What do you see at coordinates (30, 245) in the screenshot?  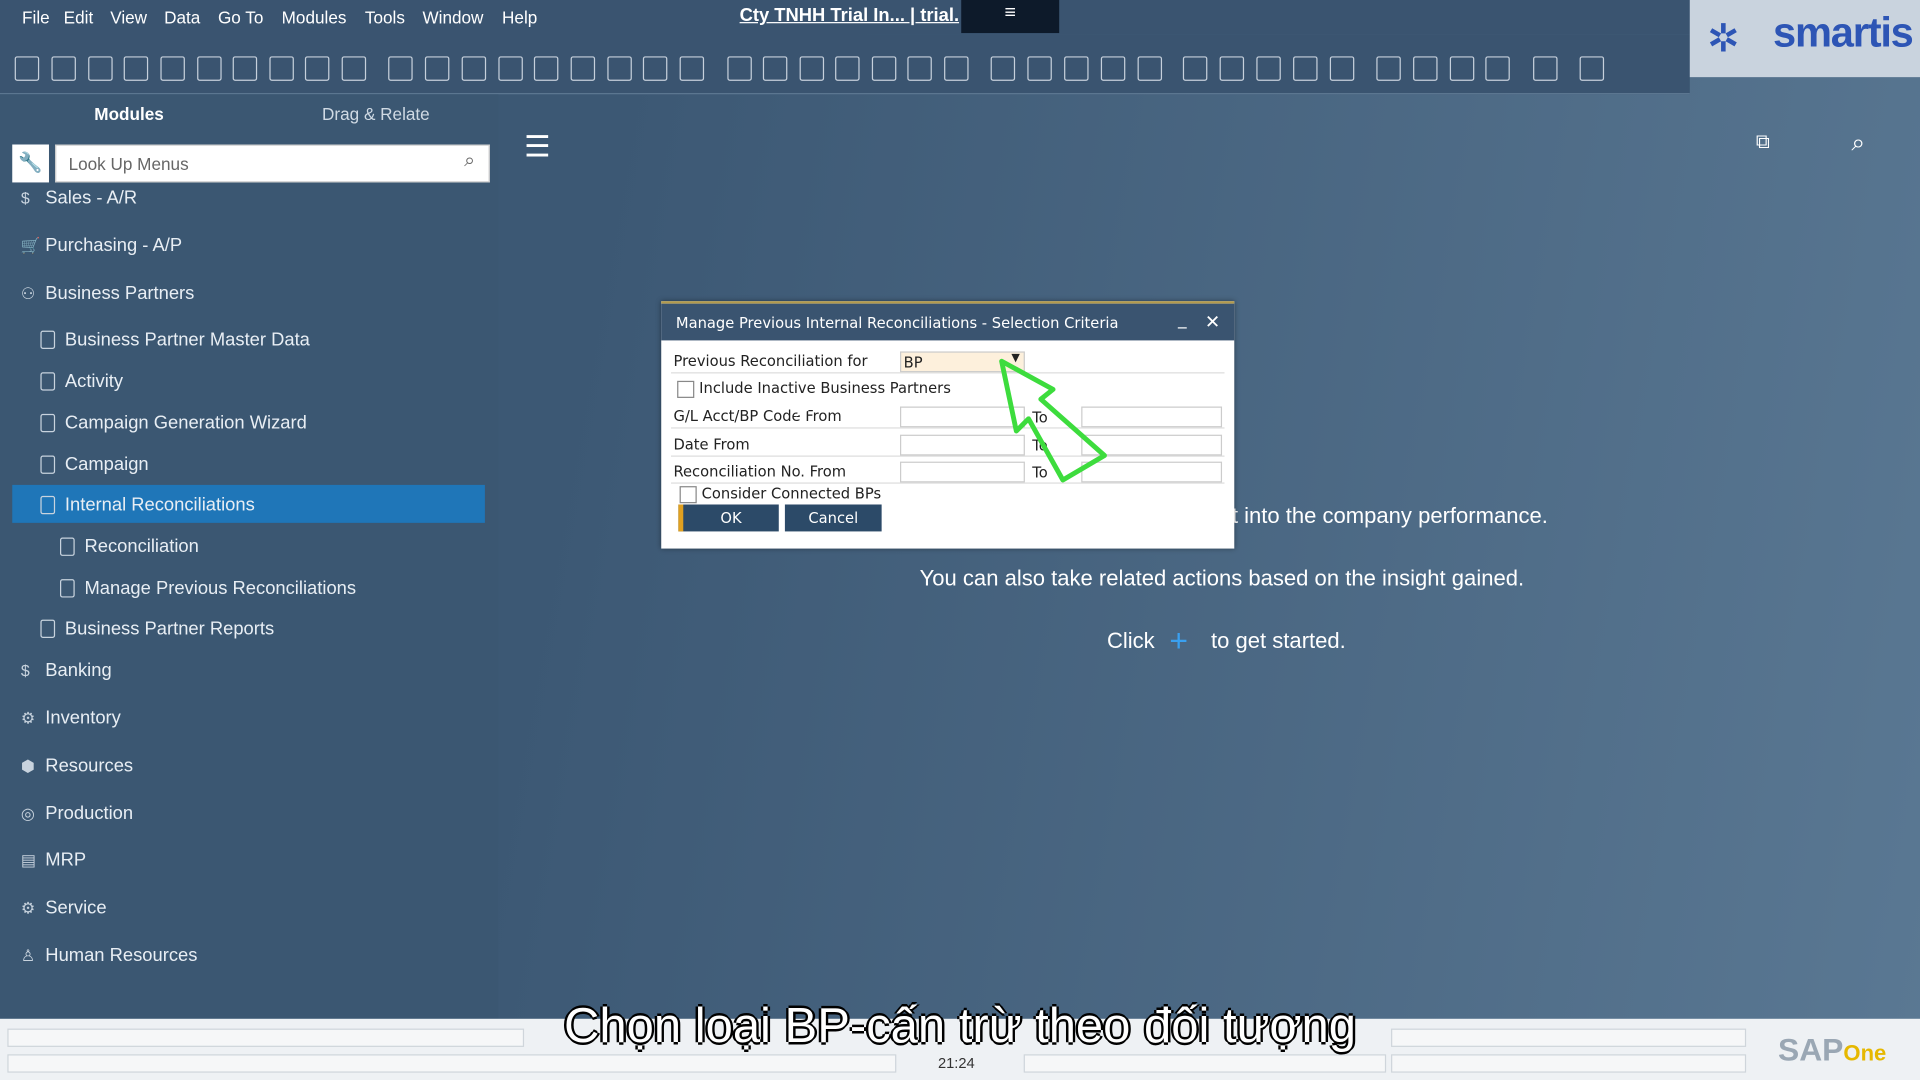 I see `cart-icon: 🛒` at bounding box center [30, 245].